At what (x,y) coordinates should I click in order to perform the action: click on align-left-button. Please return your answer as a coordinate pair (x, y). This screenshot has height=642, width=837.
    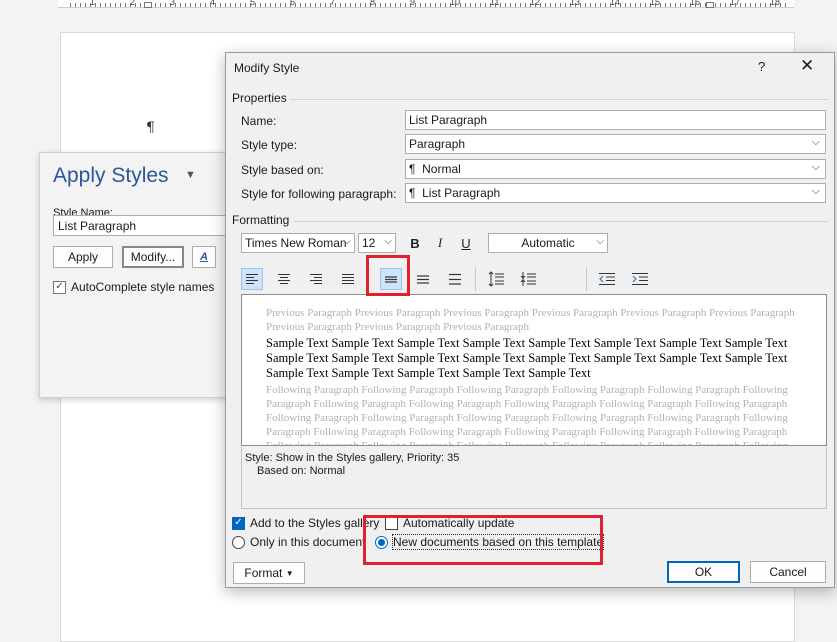
    Looking at the image, I should click on (252, 279).